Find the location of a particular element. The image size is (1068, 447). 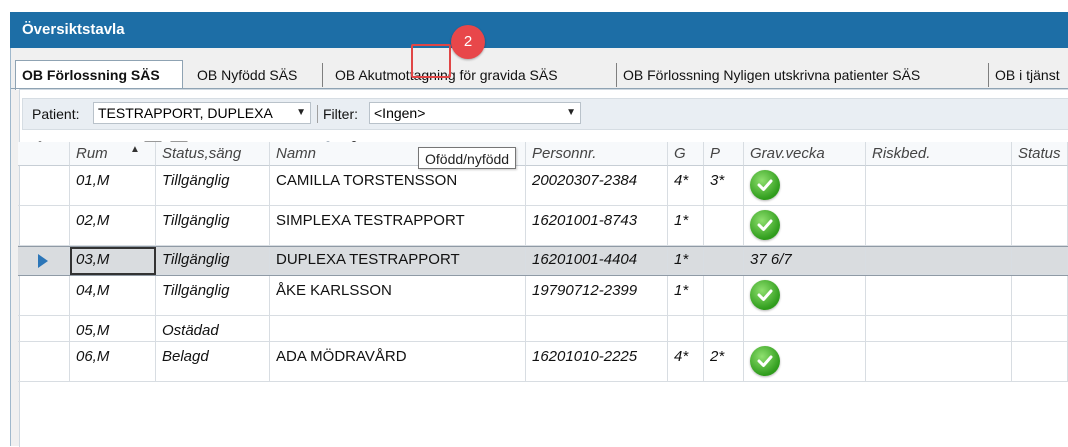

cell-namn is located at coordinates (398, 329).